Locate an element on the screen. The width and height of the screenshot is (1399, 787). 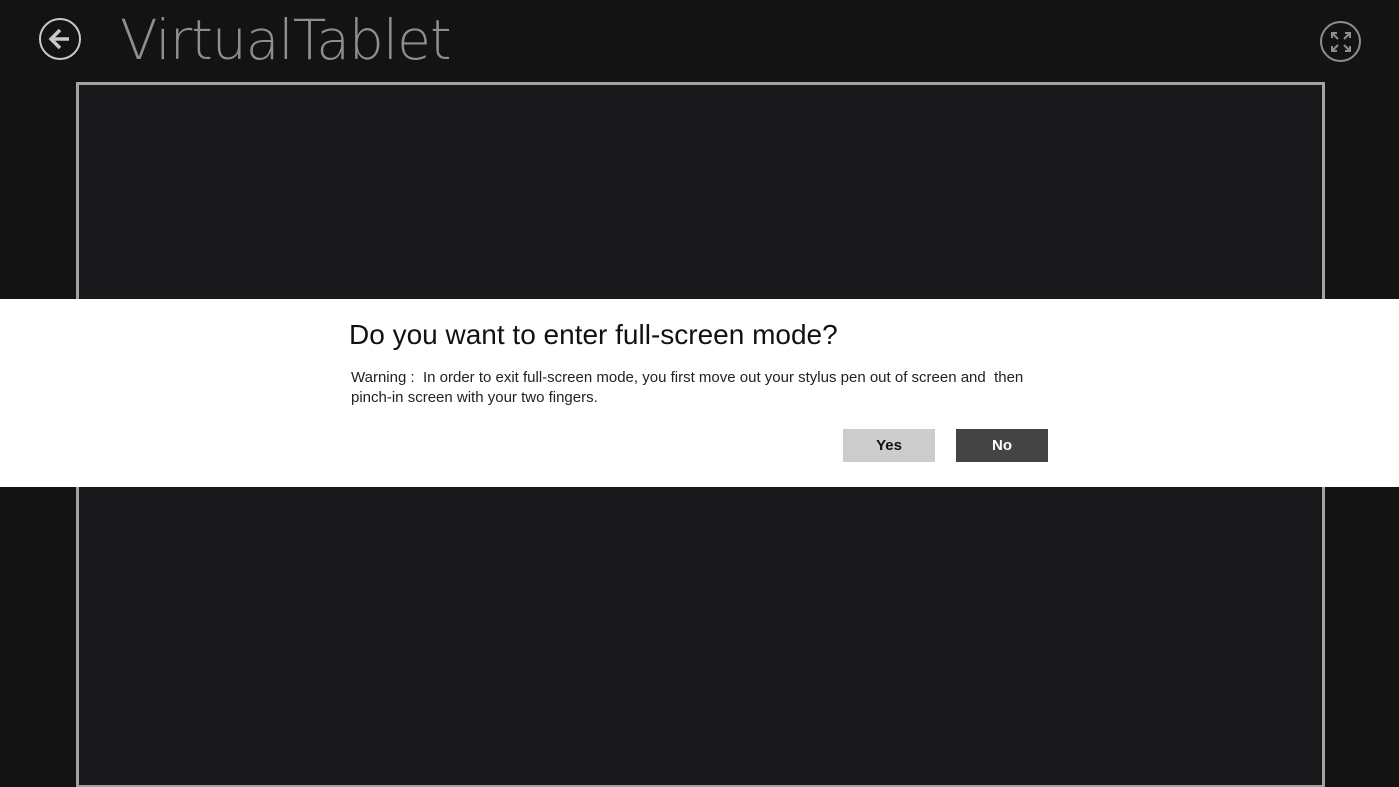
fullscreen-button is located at coordinates (1340, 41).